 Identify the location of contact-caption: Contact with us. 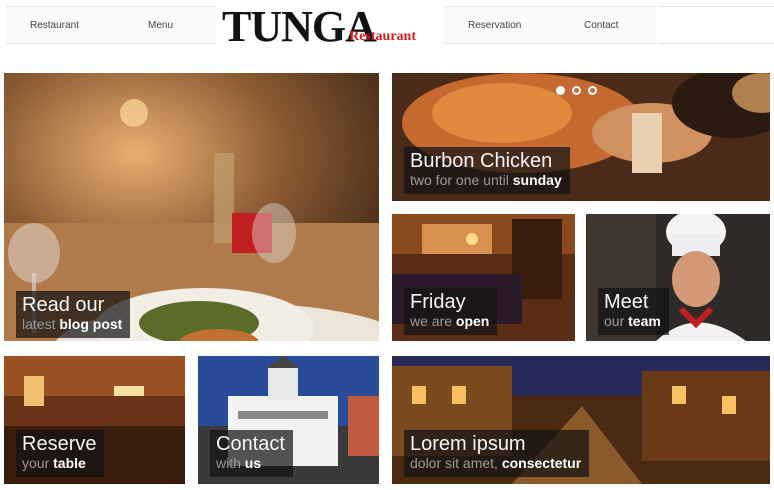
(251, 453).